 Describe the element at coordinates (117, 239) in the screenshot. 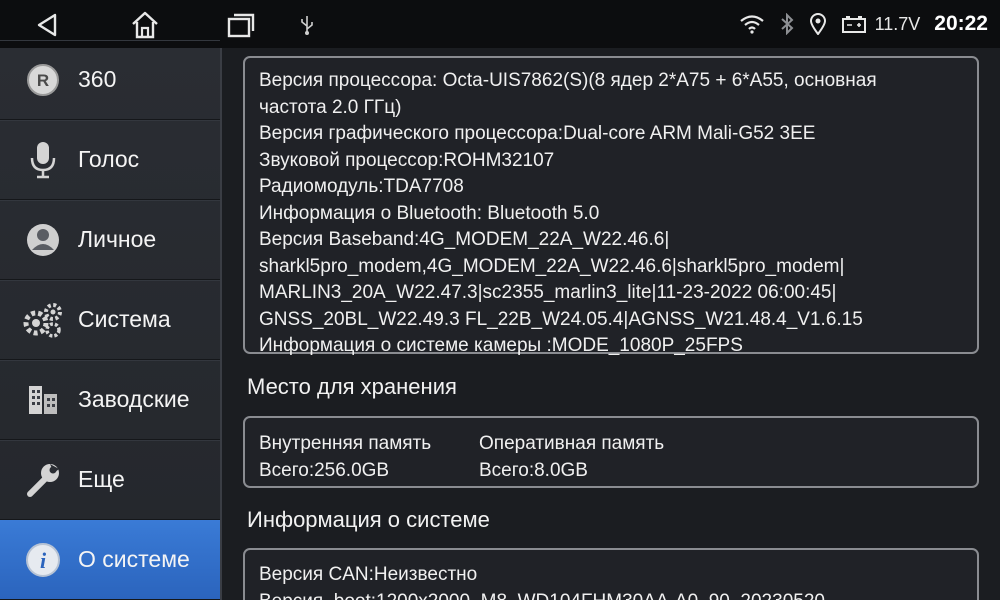

I see `sidebar-item-label: Личное` at that location.